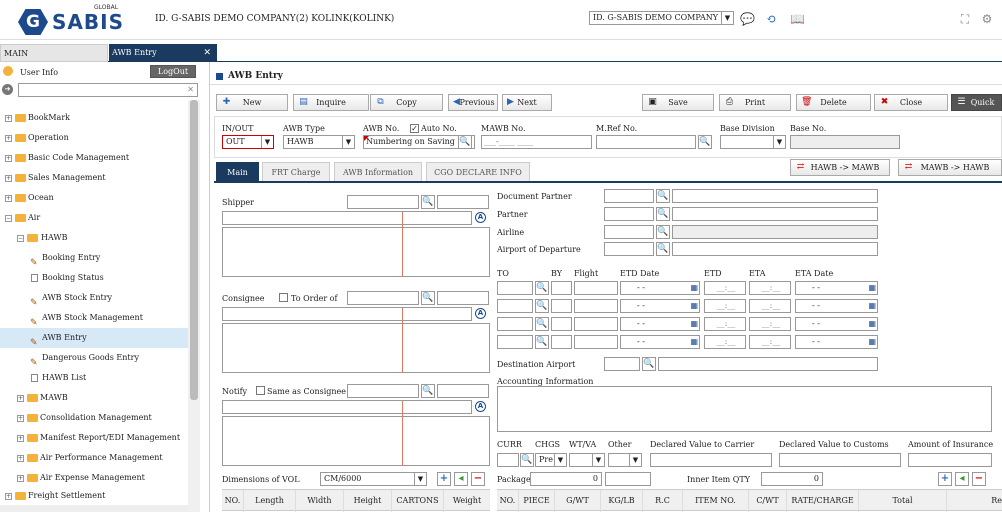  Describe the element at coordinates (587, 460) in the screenshot. I see `wtva-select: ▼` at that location.